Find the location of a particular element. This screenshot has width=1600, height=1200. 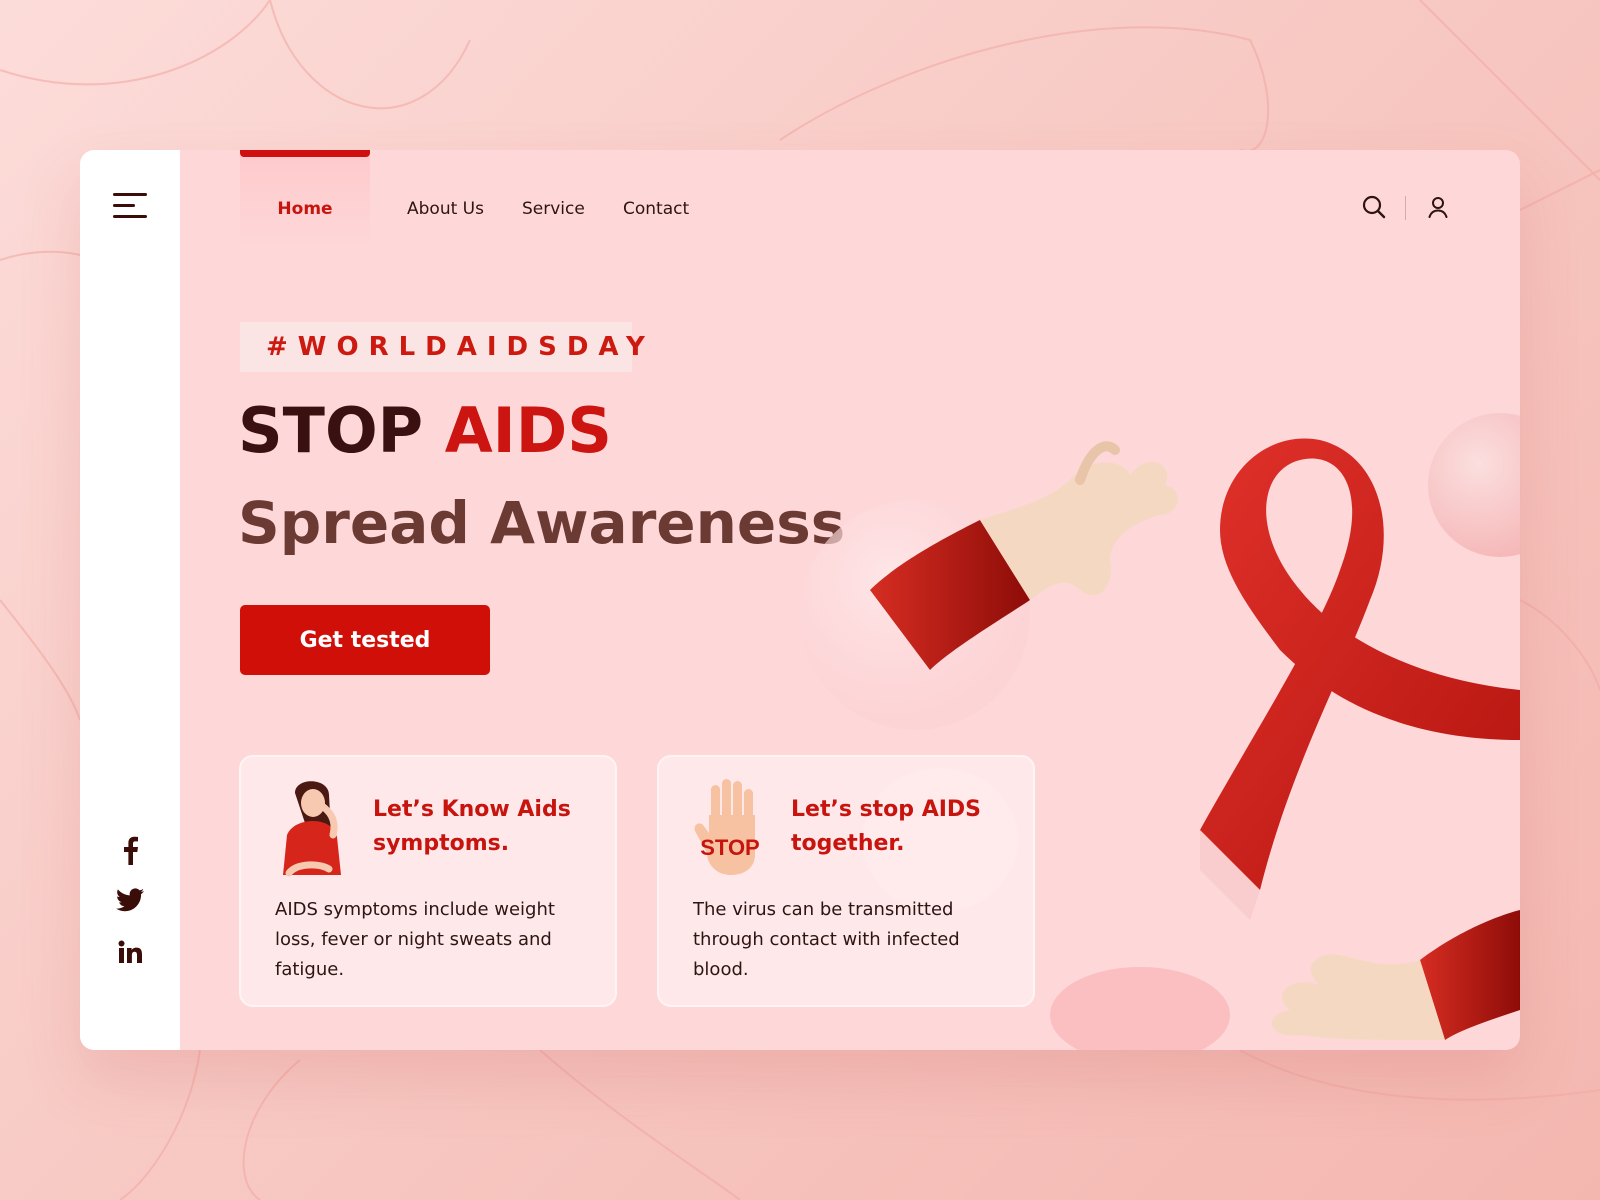

twitter-icon is located at coordinates (130, 900).